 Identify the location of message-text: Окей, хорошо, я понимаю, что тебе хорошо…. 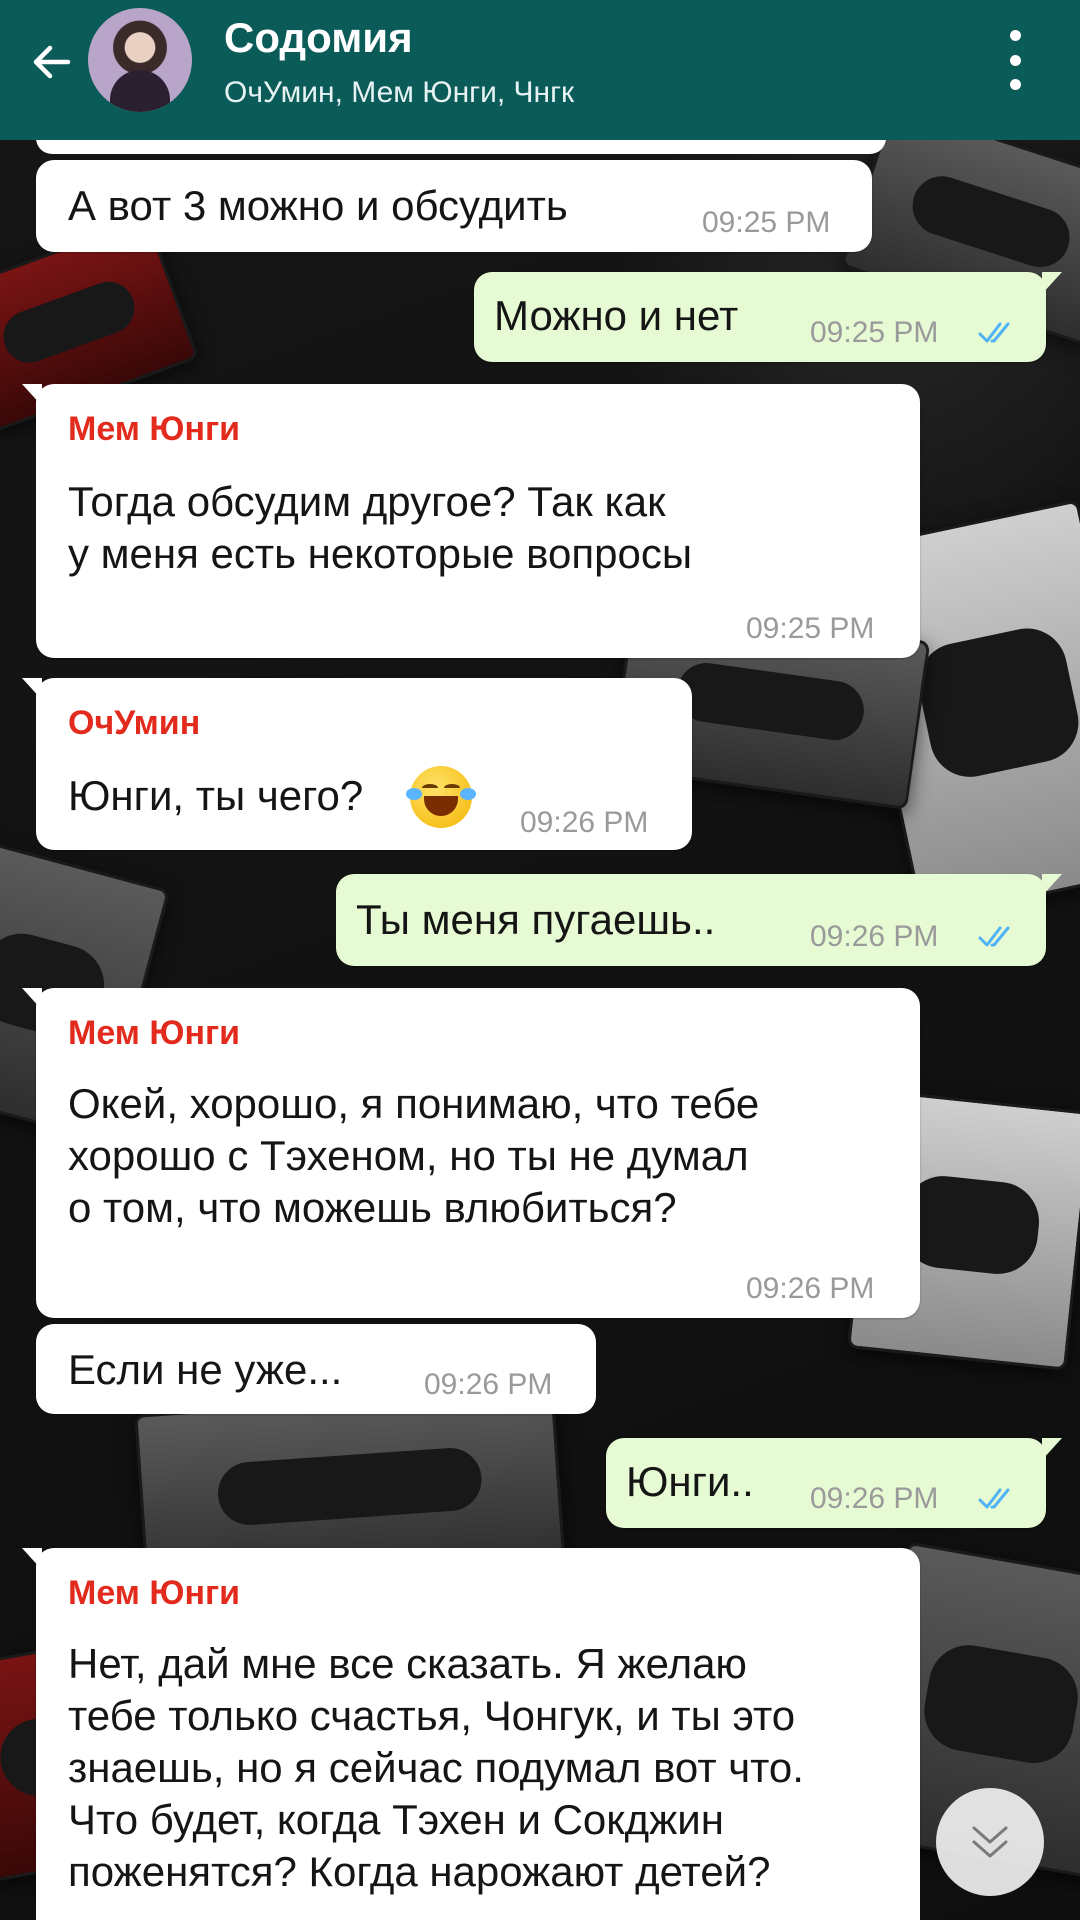
(414, 1155).